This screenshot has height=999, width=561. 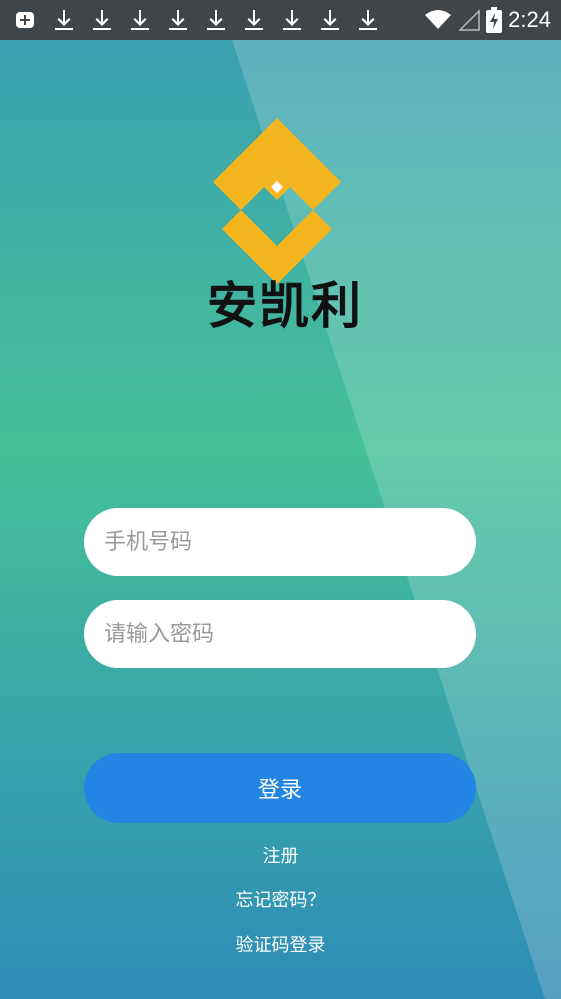 What do you see at coordinates (438, 19) in the screenshot?
I see `wifi-icon` at bounding box center [438, 19].